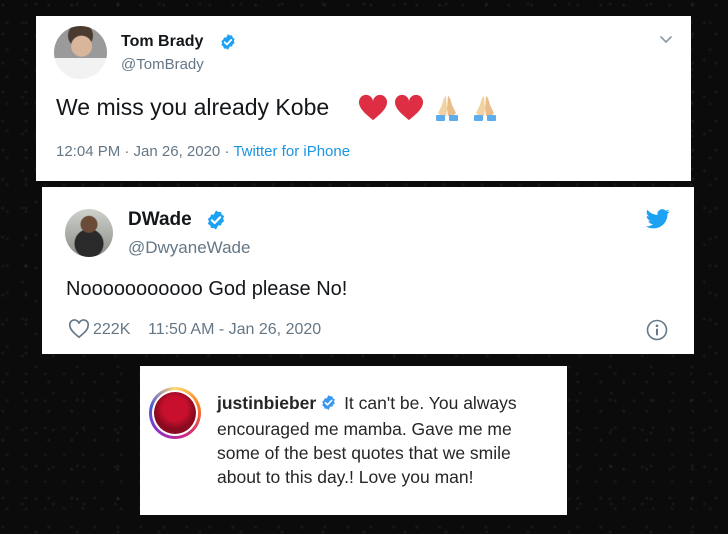 The width and height of the screenshot is (728, 534). I want to click on tweet-author-handle: @TomBrady, so click(162, 64).